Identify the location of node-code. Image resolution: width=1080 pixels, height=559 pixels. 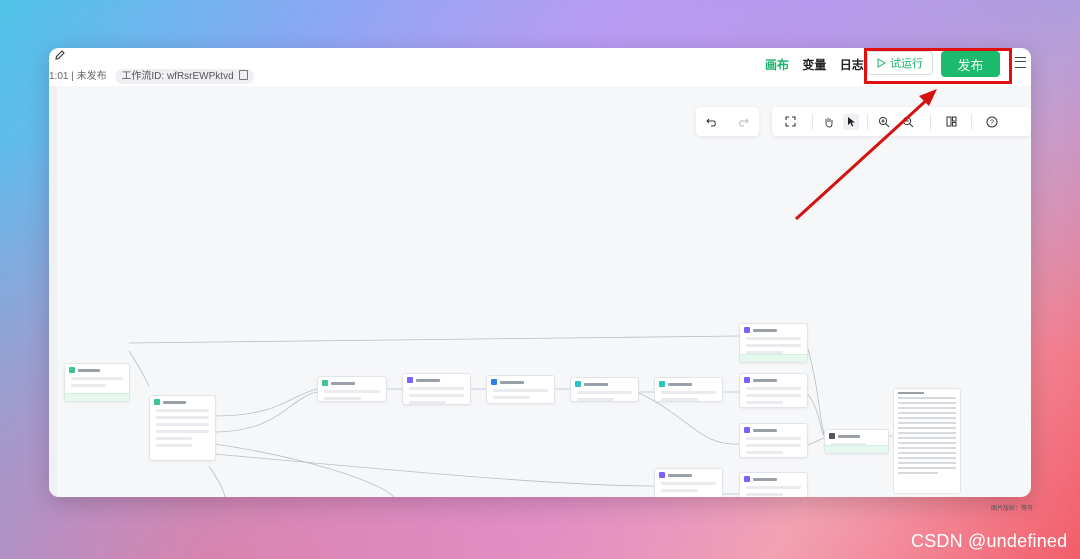
(182, 428).